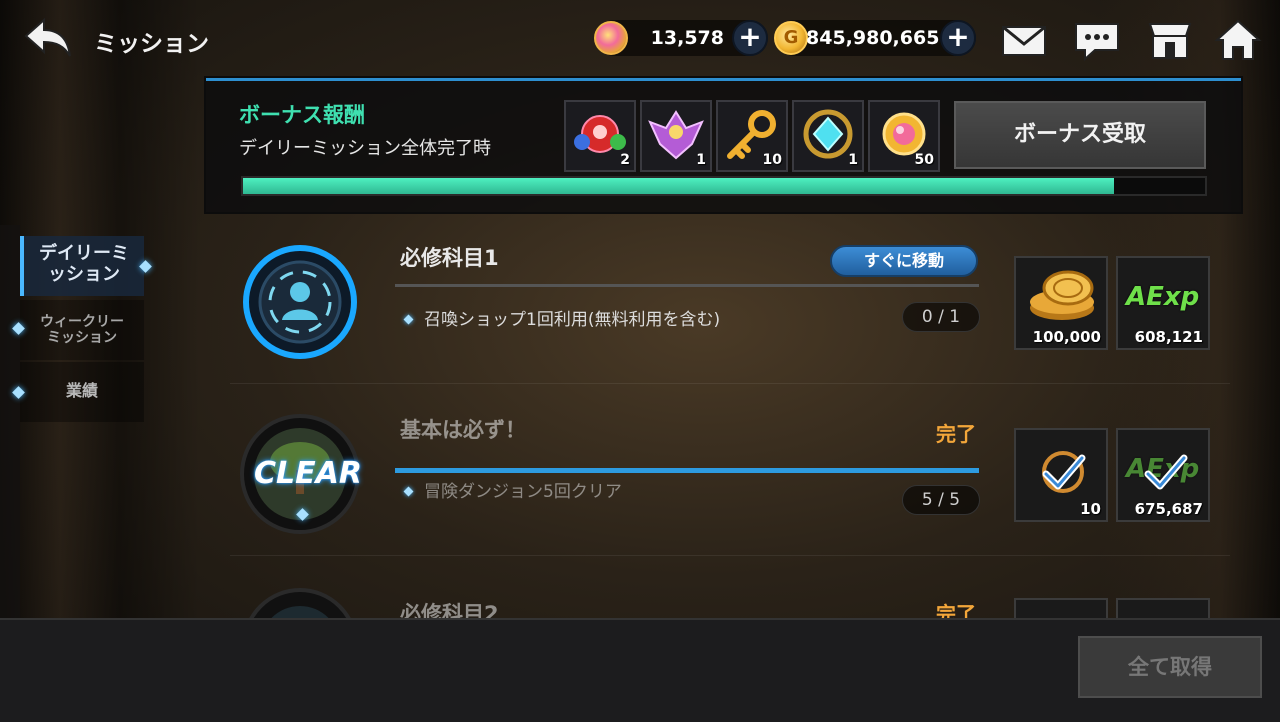  Describe the element at coordinates (772, 160) in the screenshot. I see `reward-count: 10` at that location.